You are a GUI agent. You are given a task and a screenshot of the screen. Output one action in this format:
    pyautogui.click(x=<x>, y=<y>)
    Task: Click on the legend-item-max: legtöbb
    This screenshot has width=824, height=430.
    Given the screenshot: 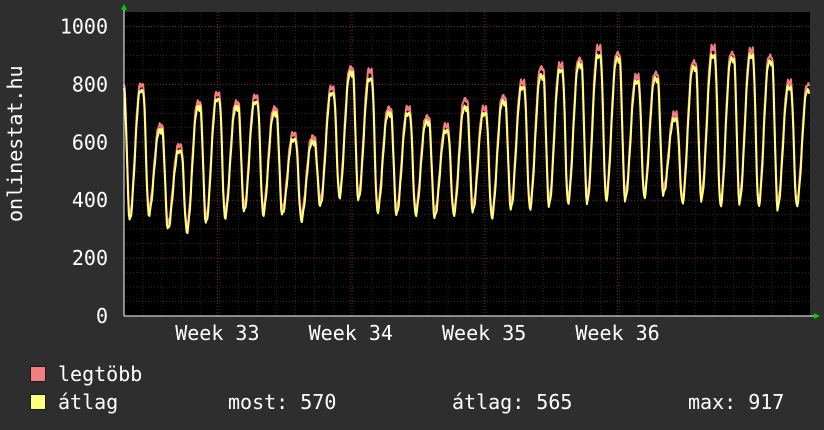 What is the action you would take?
    pyautogui.click(x=86, y=374)
    